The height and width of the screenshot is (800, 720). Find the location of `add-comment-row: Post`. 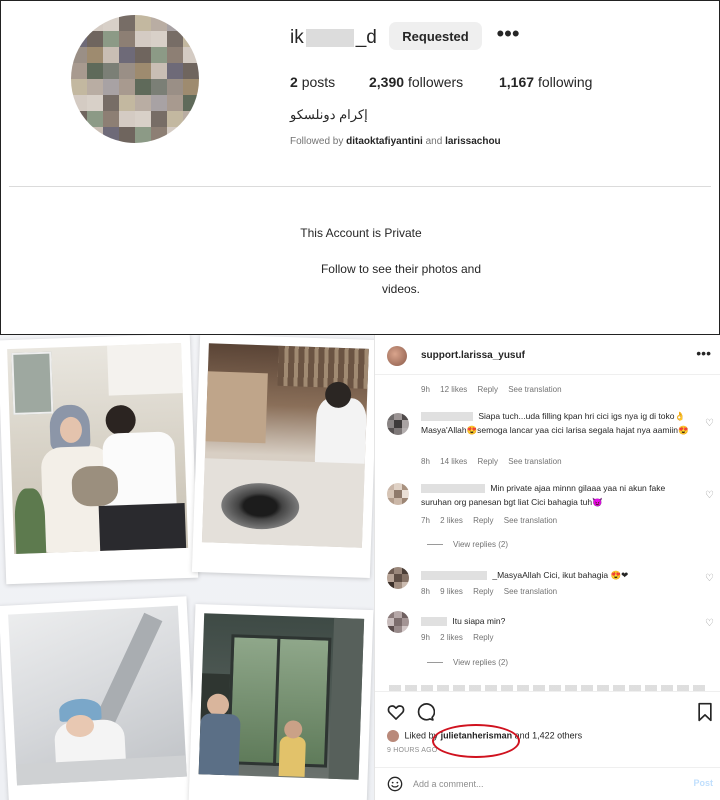

add-comment-row: Post is located at coordinates (547, 783).